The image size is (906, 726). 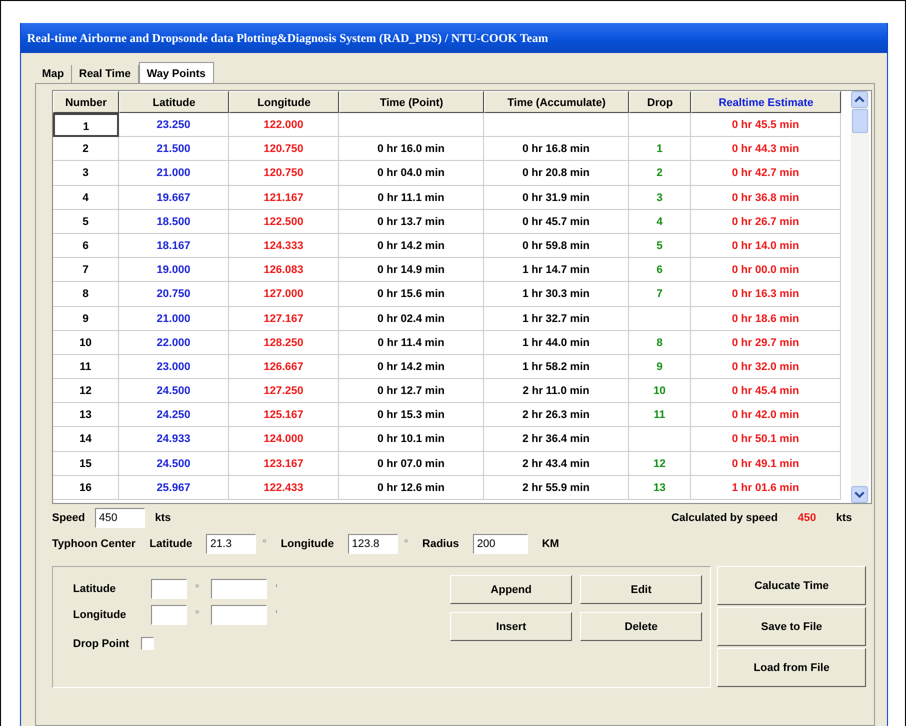 I want to click on number-cell: 13, so click(x=86, y=415).